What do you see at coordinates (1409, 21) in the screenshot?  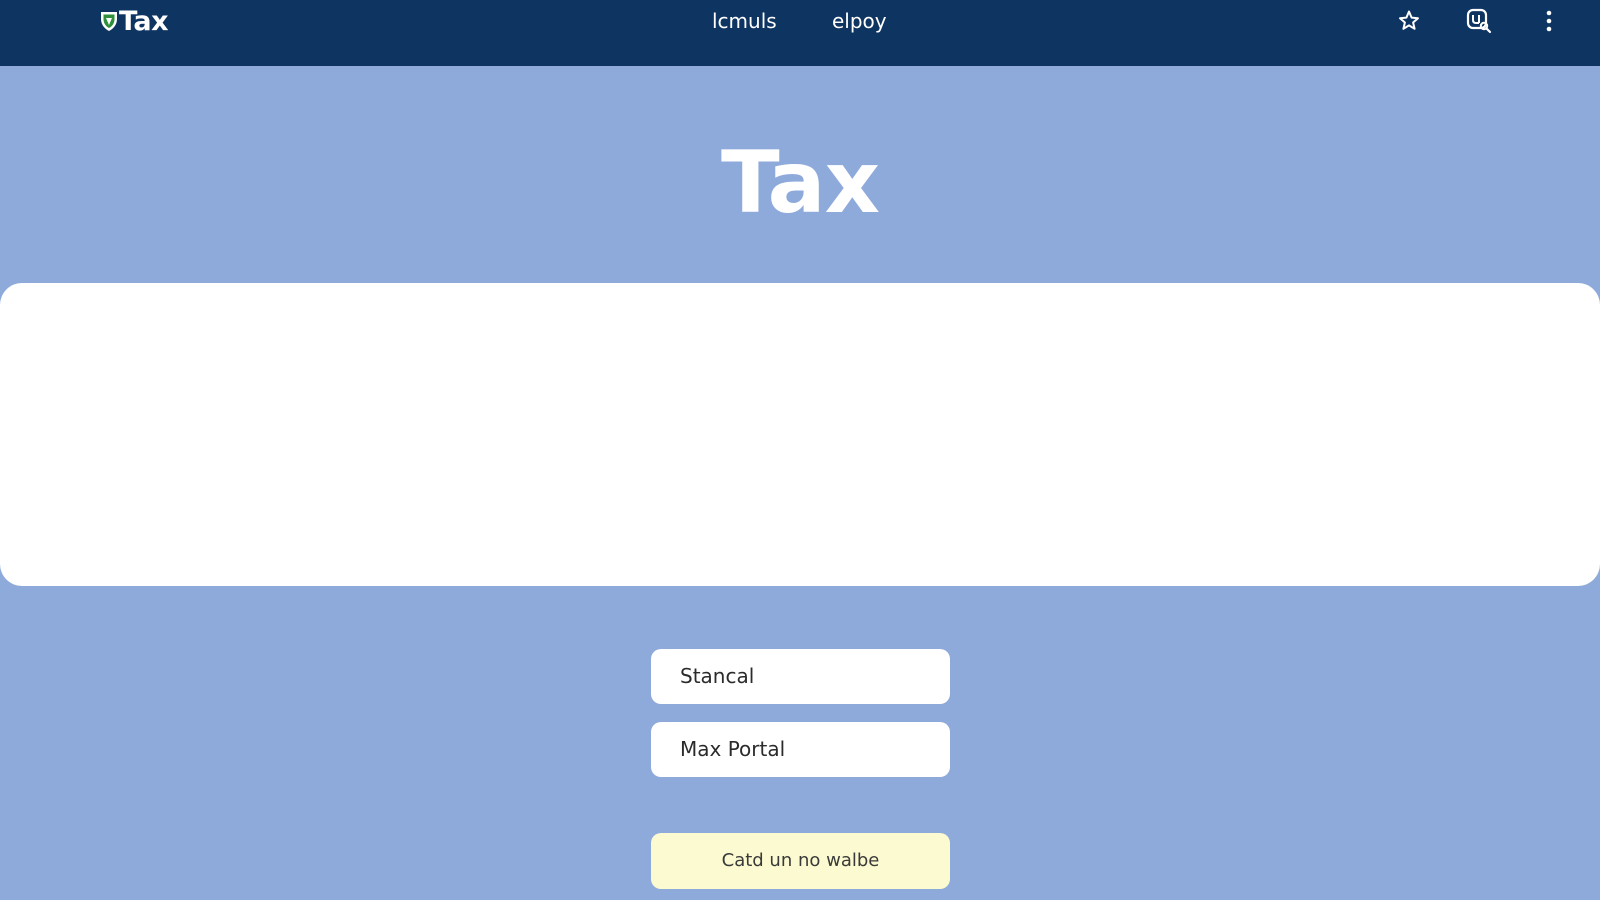 I see `star-icon` at bounding box center [1409, 21].